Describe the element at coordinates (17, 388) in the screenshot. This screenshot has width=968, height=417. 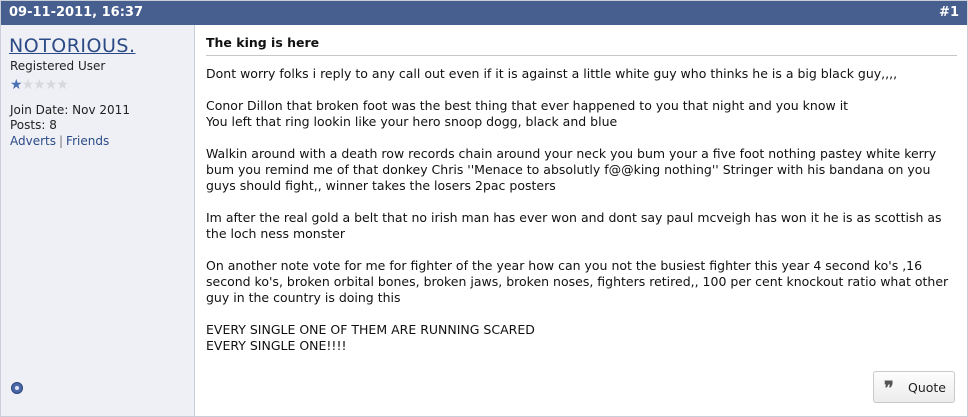
I see `offline-icon` at that location.